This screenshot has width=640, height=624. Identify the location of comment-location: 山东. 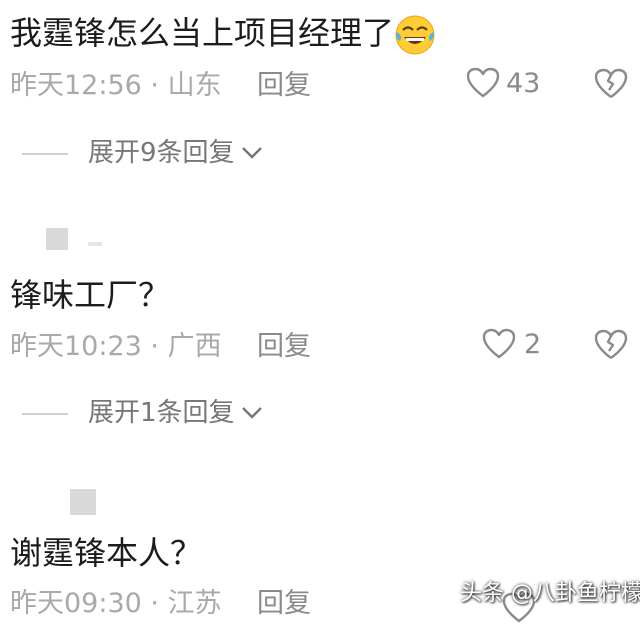
(194, 85).